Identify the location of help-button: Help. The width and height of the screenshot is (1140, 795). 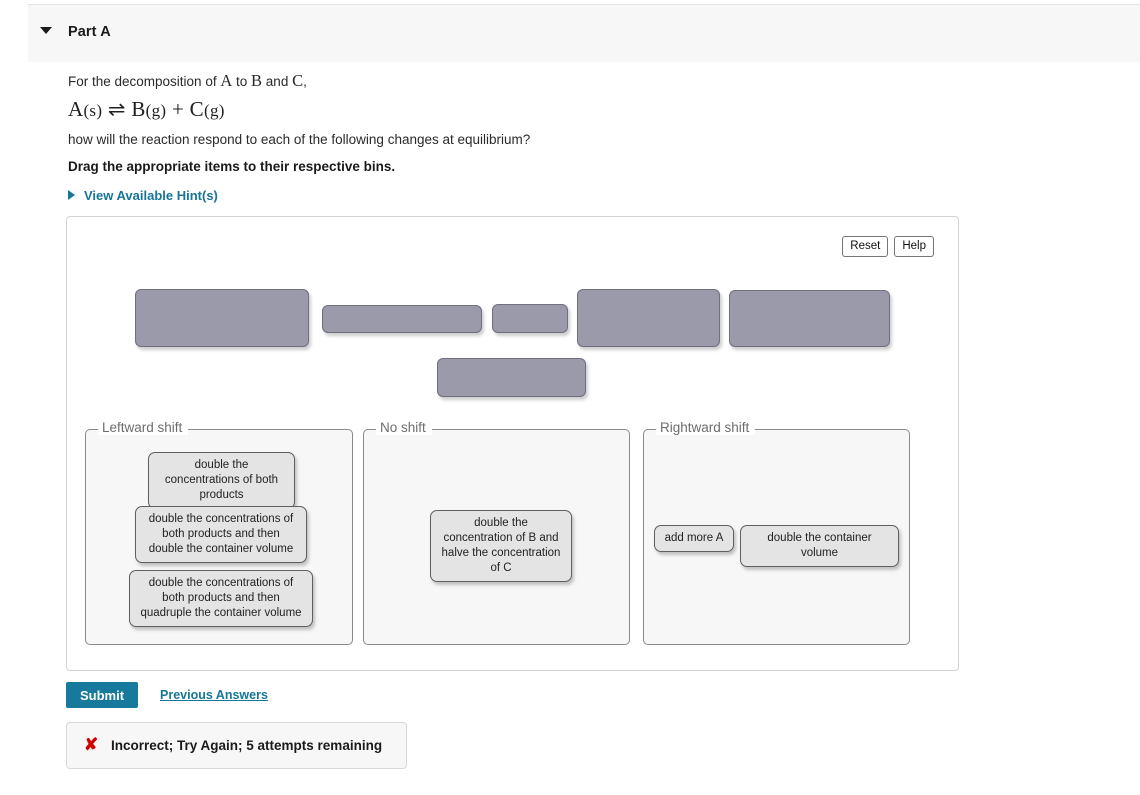
(914, 247).